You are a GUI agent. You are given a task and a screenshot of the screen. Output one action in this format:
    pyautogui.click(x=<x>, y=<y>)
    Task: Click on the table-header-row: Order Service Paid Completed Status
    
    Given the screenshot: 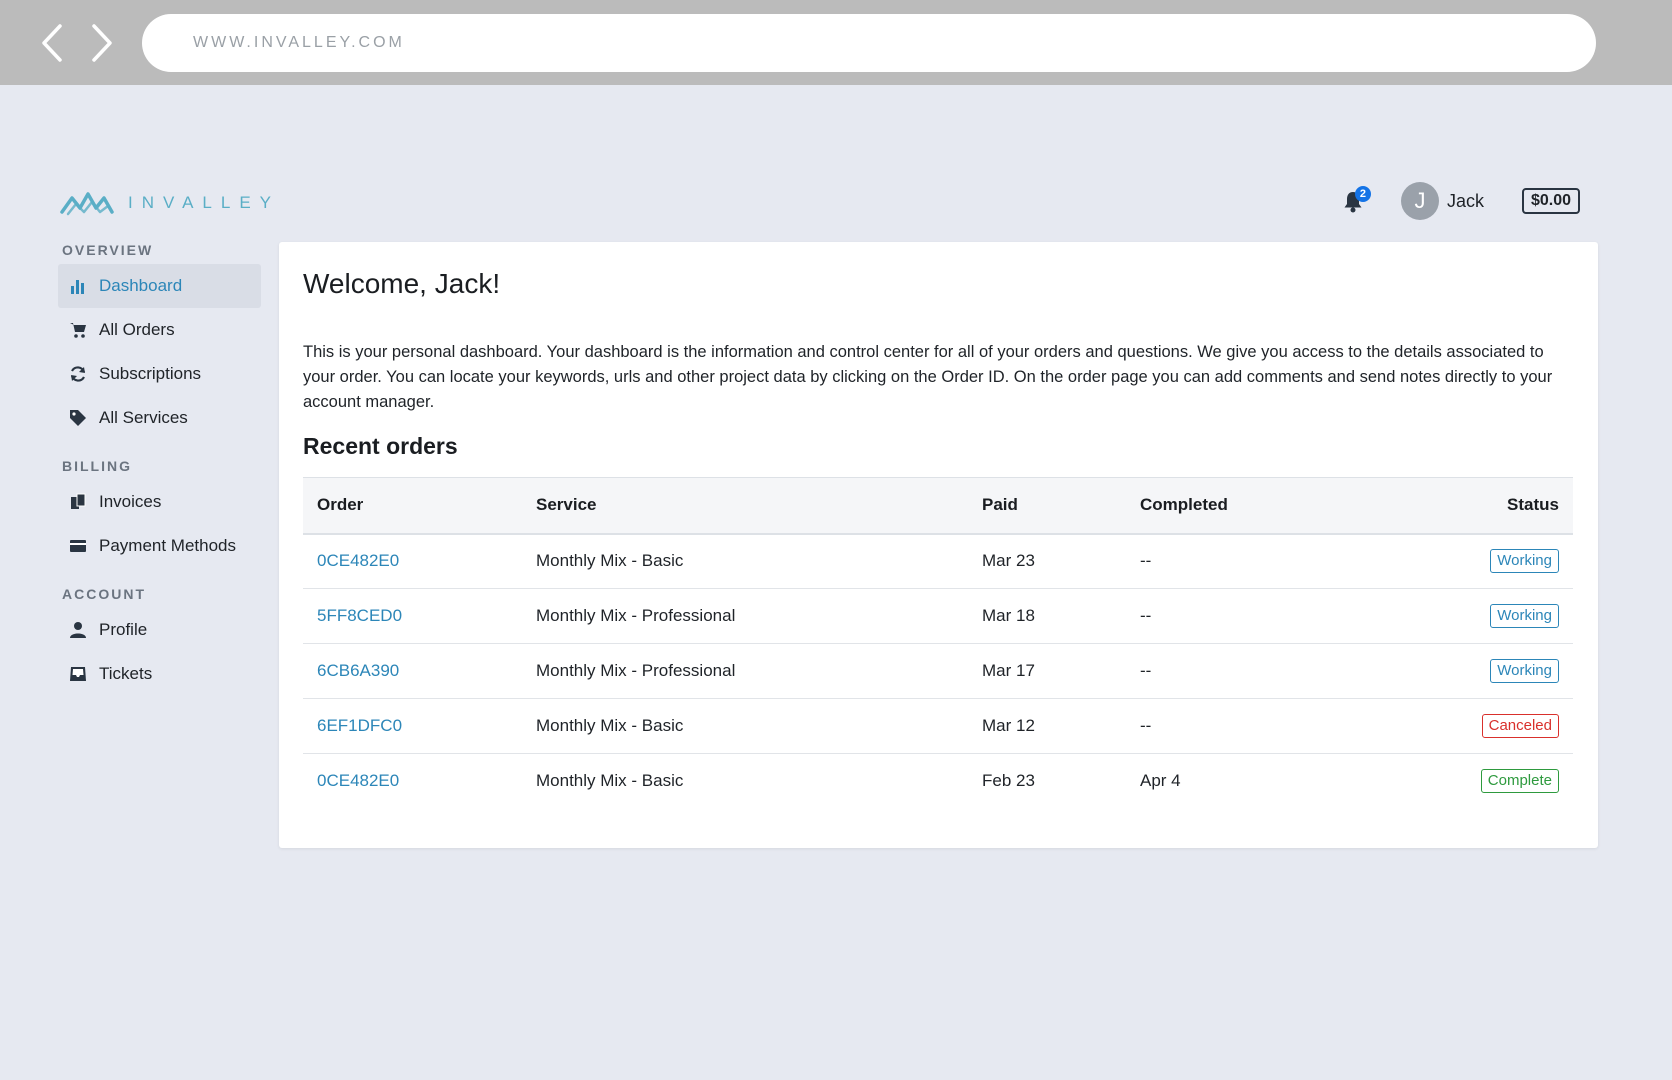 What is the action you would take?
    pyautogui.click(x=938, y=506)
    